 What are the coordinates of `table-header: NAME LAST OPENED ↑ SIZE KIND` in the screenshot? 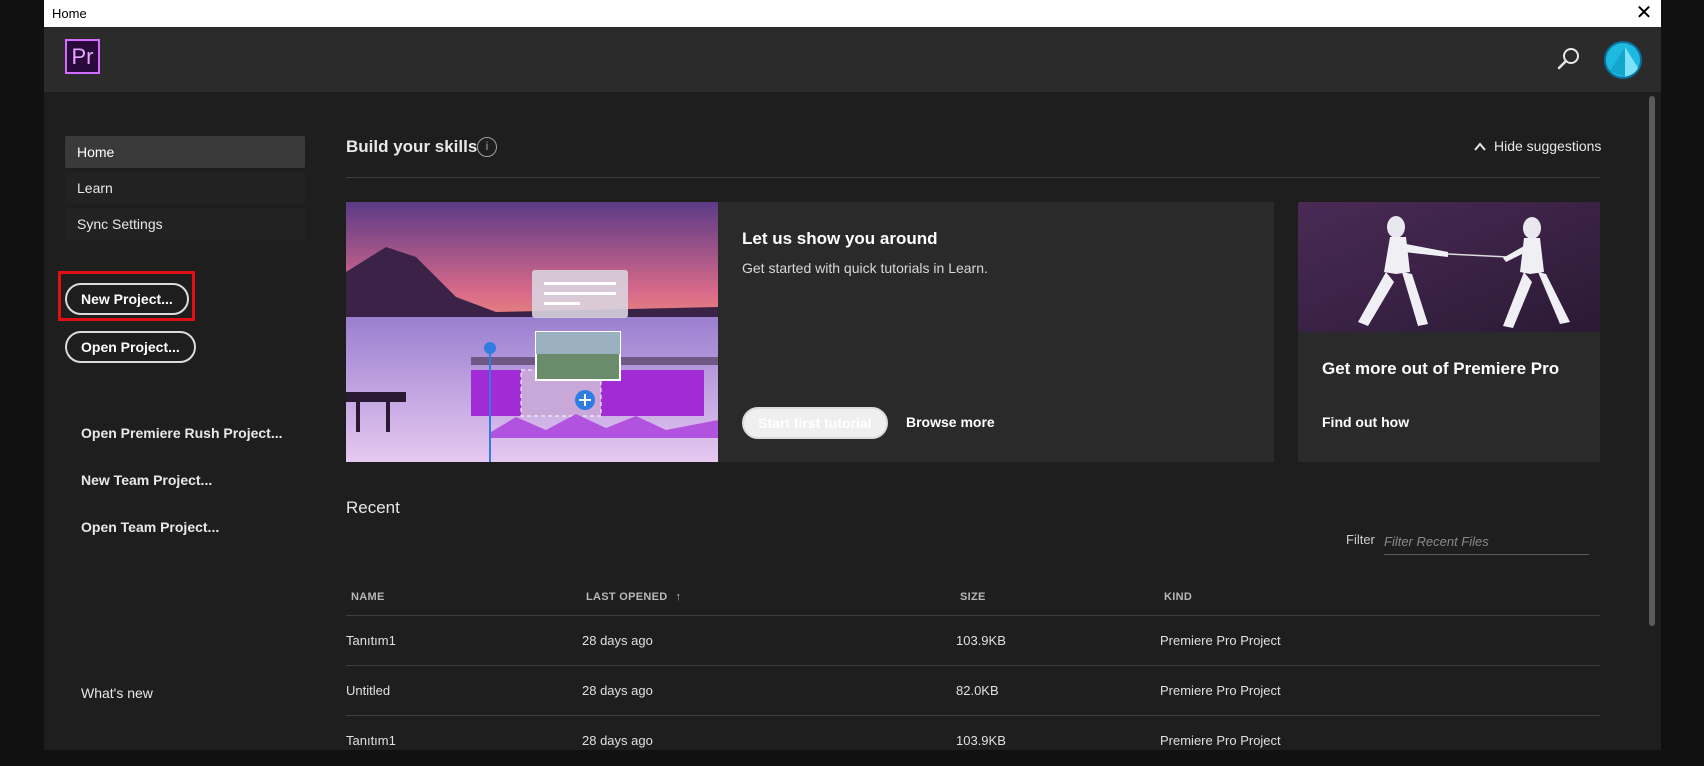 It's located at (973, 600).